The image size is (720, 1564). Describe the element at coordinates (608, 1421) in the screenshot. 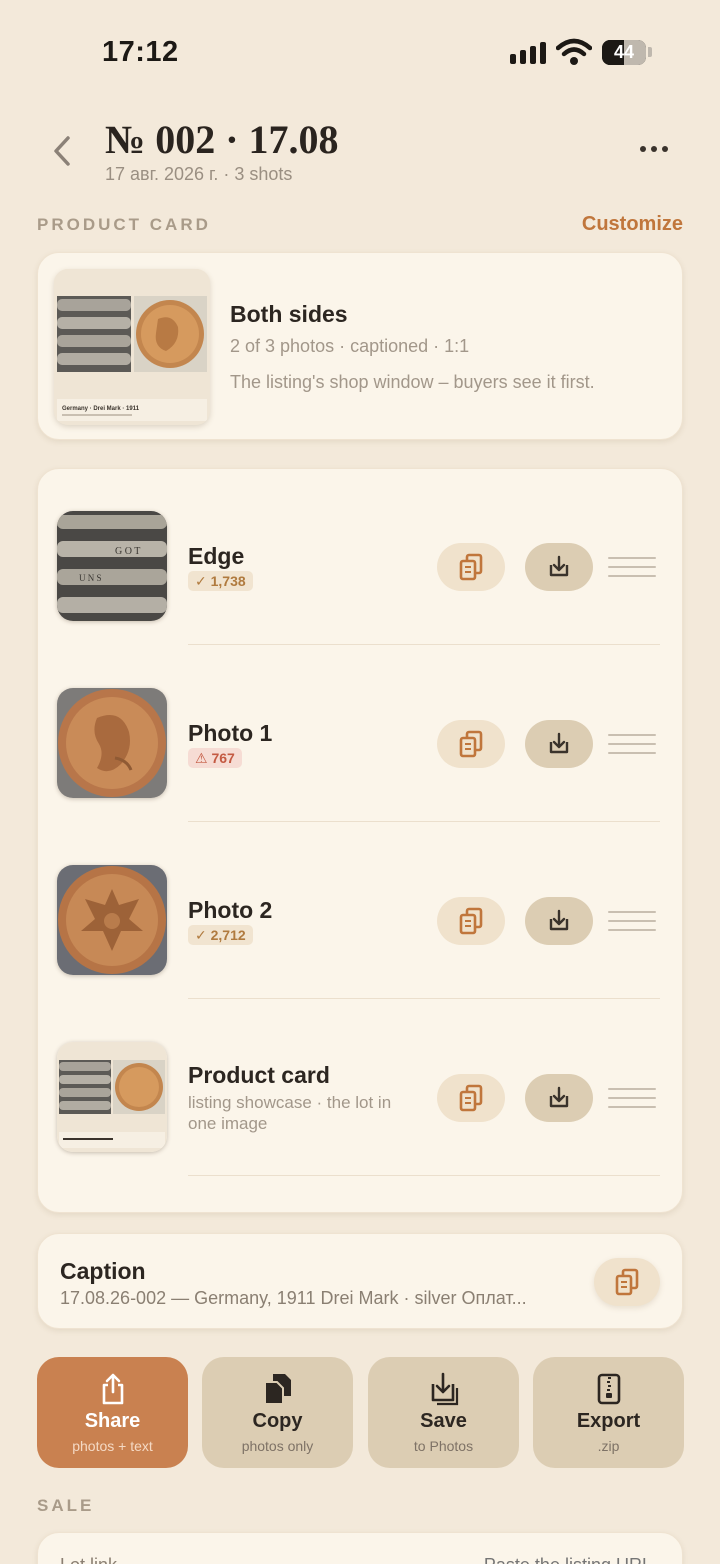

I see `export-label: Export` at that location.